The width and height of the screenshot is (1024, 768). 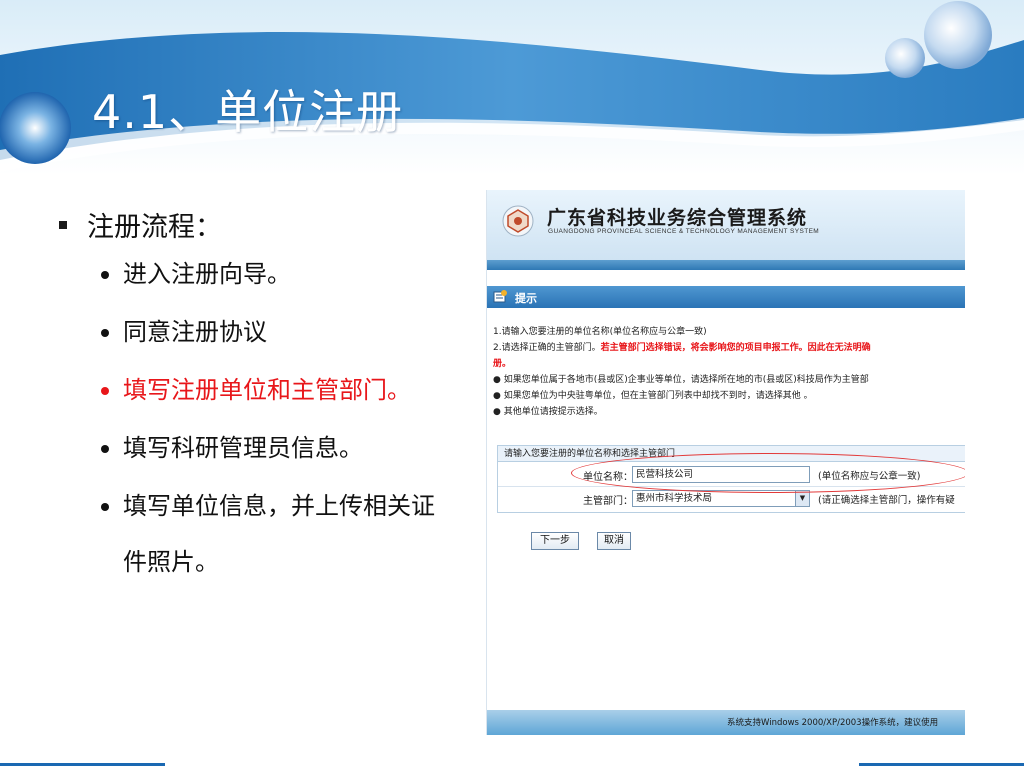 What do you see at coordinates (265, 224) in the screenshot?
I see `bullet-main: 注册流程：` at bounding box center [265, 224].